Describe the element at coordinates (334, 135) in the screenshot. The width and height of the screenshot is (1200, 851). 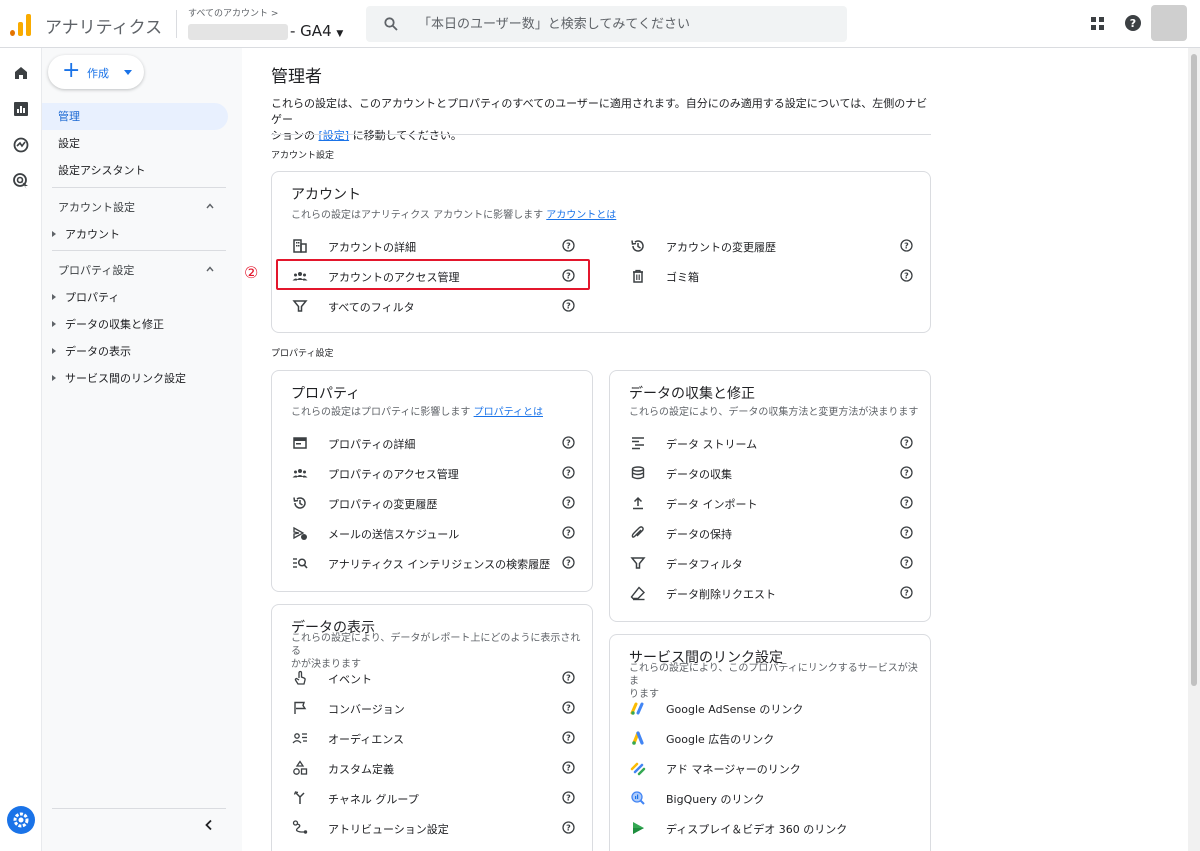
I see `settings-link: [設定]` at that location.